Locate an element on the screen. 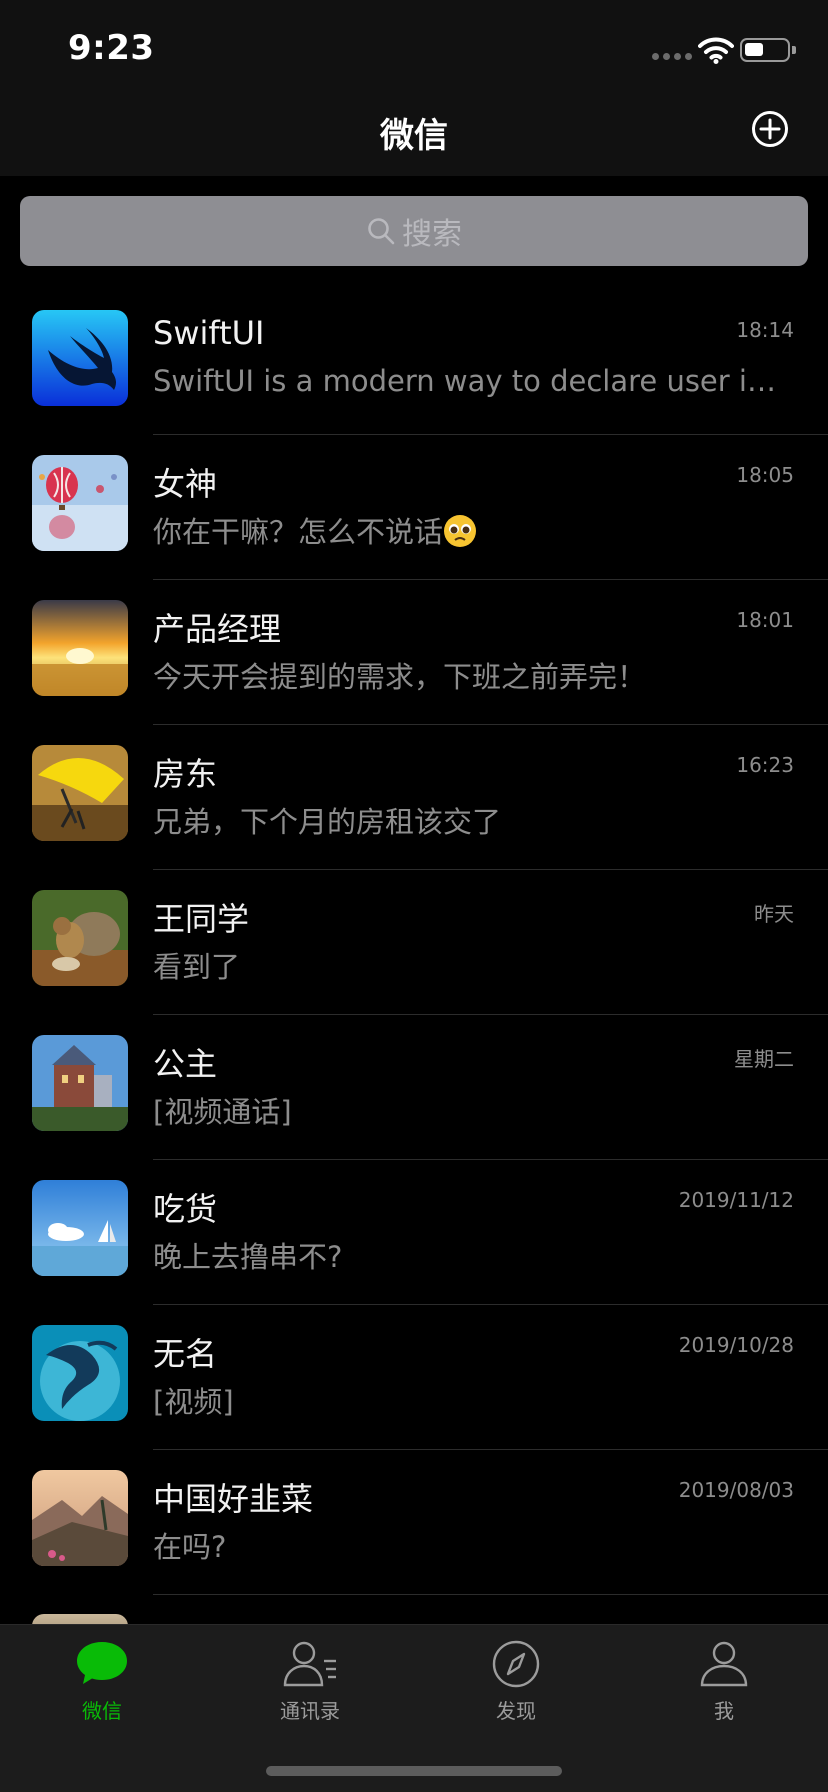 The image size is (828, 1792). plus-circle-icon is located at coordinates (770, 129).